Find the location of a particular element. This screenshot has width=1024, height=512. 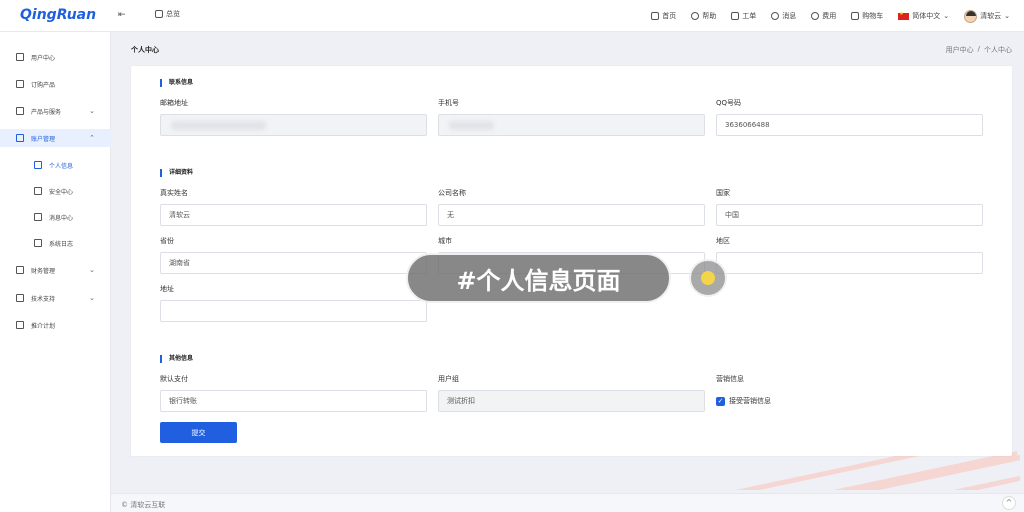

nav-cart: 购物车 is located at coordinates (867, 16).